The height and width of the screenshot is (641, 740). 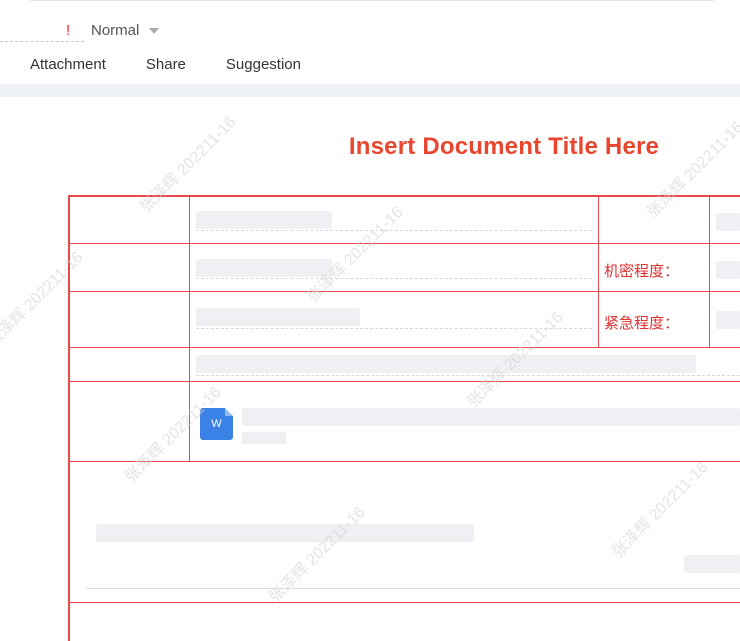 I want to click on confidentiality-select, so click(x=728, y=270).